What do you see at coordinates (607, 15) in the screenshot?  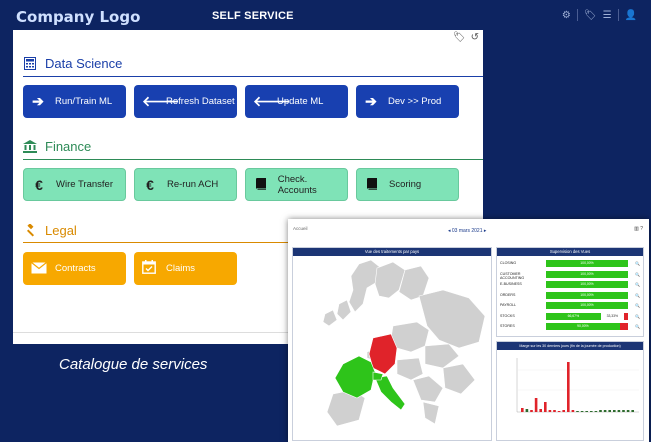 I see `list-icon: ☰` at bounding box center [607, 15].